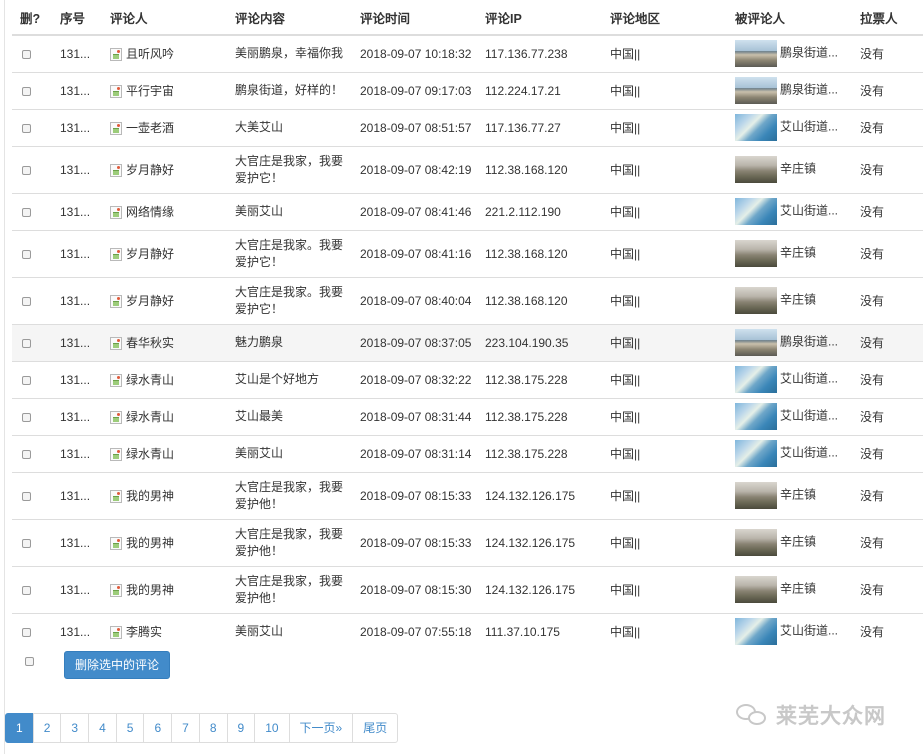 This screenshot has width=923, height=754. What do you see at coordinates (539, 253) in the screenshot?
I see `row-ip: 112.38.168.120` at bounding box center [539, 253].